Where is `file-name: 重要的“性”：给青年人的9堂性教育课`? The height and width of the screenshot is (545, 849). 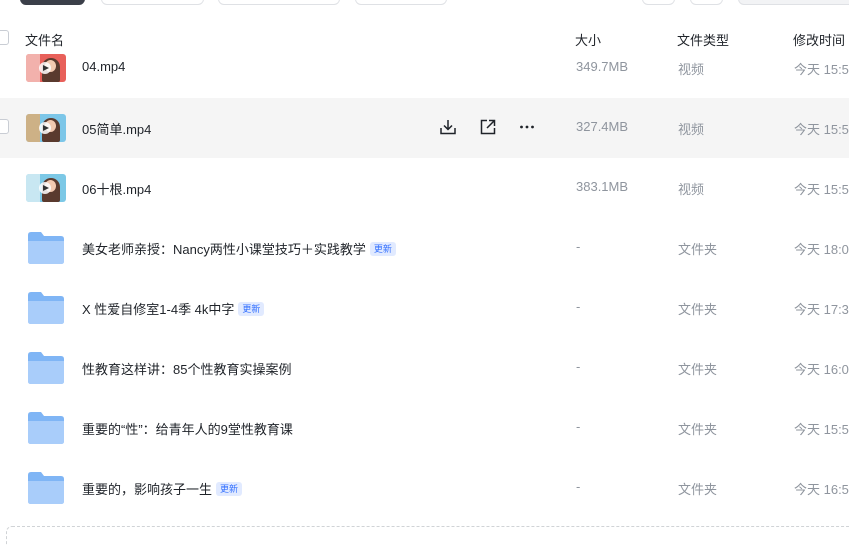
file-name: 重要的“性”：给青年人的9堂性教育课 is located at coordinates (187, 428).